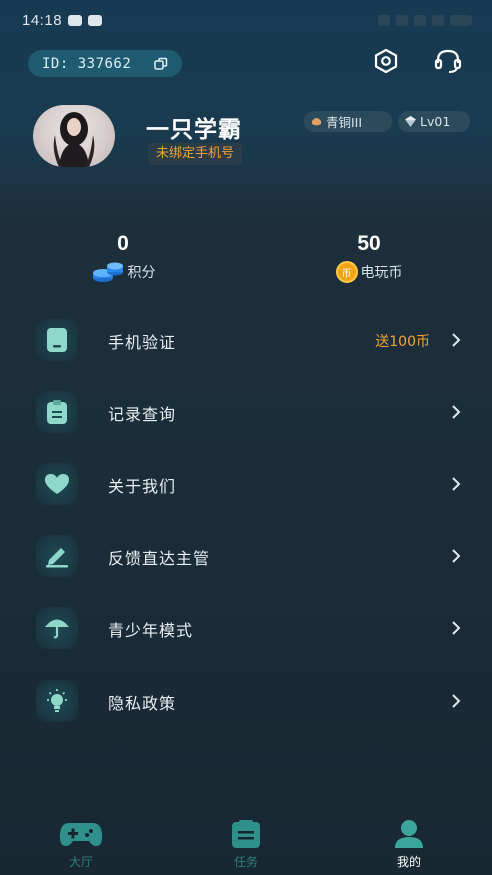  I want to click on rank-label: 青铜III, so click(344, 122).